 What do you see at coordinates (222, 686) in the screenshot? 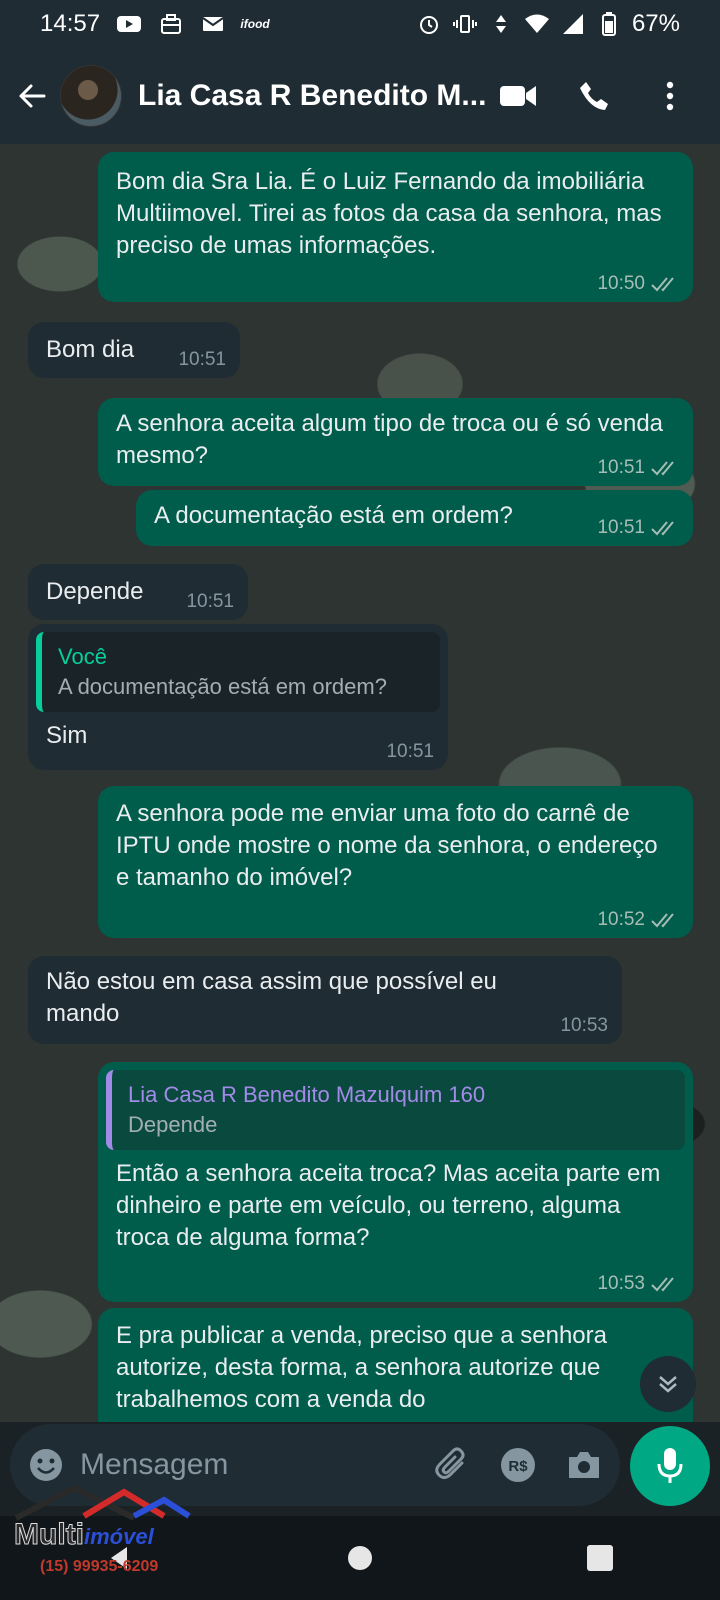
I see `quoted-text: A documentação está em ordem?` at bounding box center [222, 686].